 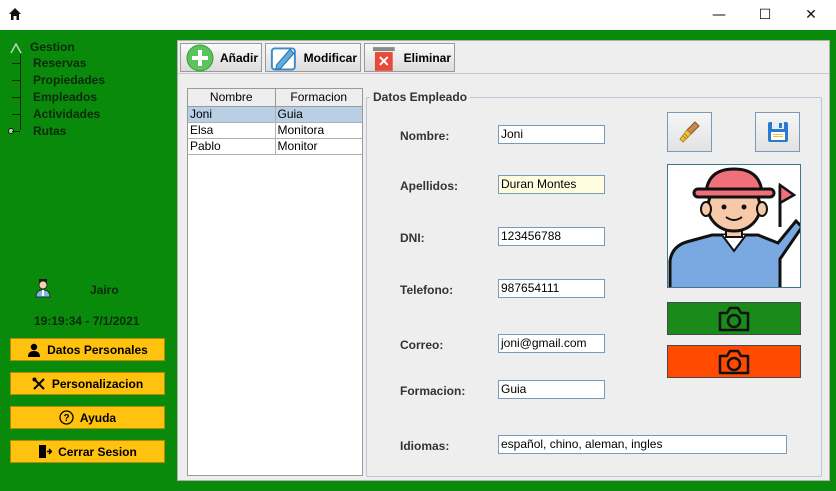 I want to click on tree-item-empleados: Empleados, so click(x=56, y=97).